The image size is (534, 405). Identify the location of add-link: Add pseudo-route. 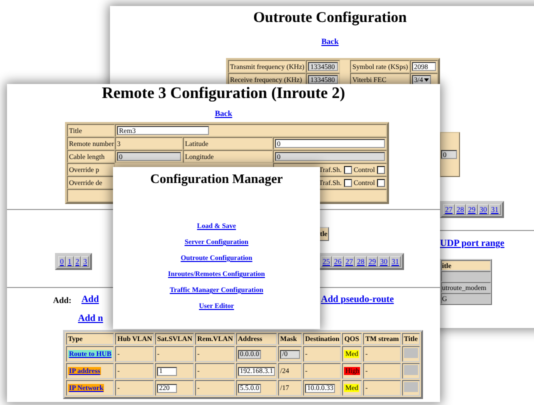
(357, 300).